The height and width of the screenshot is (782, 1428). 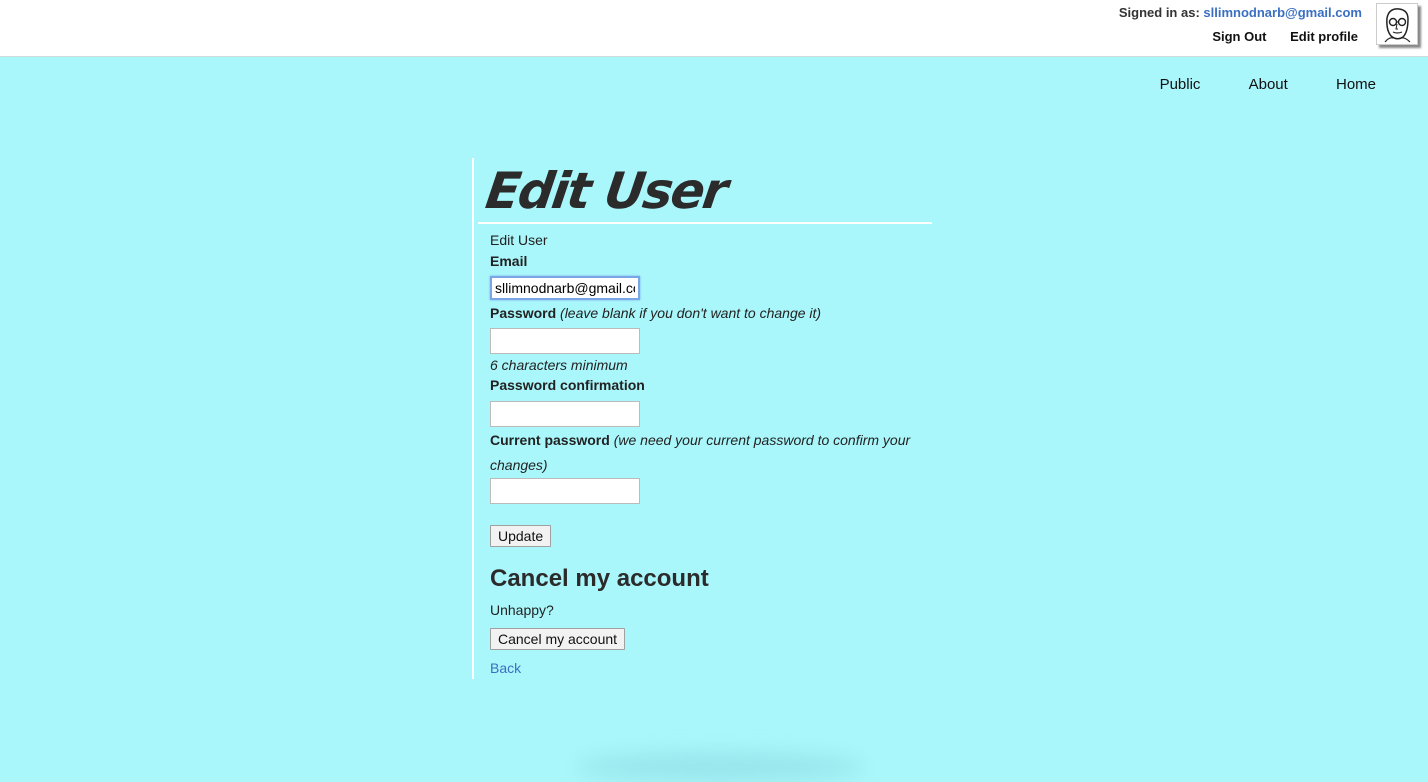 What do you see at coordinates (565, 414) in the screenshot?
I see `password-confirmation-field` at bounding box center [565, 414].